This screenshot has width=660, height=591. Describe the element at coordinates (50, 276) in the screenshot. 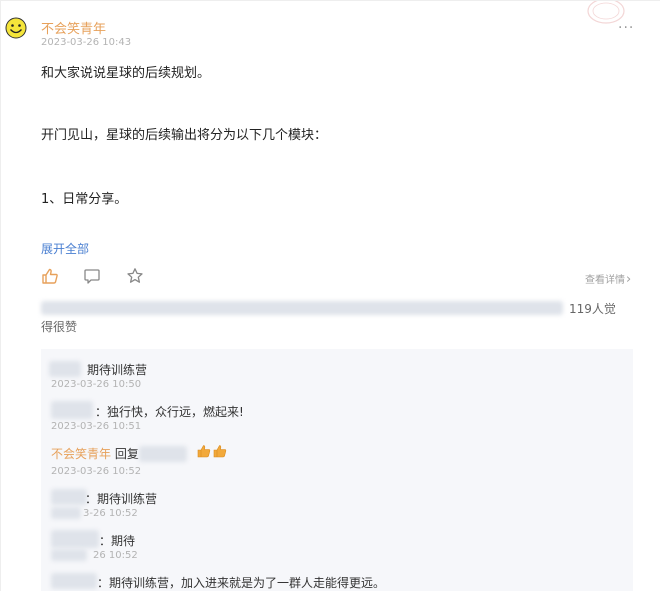

I see `like-icon` at that location.